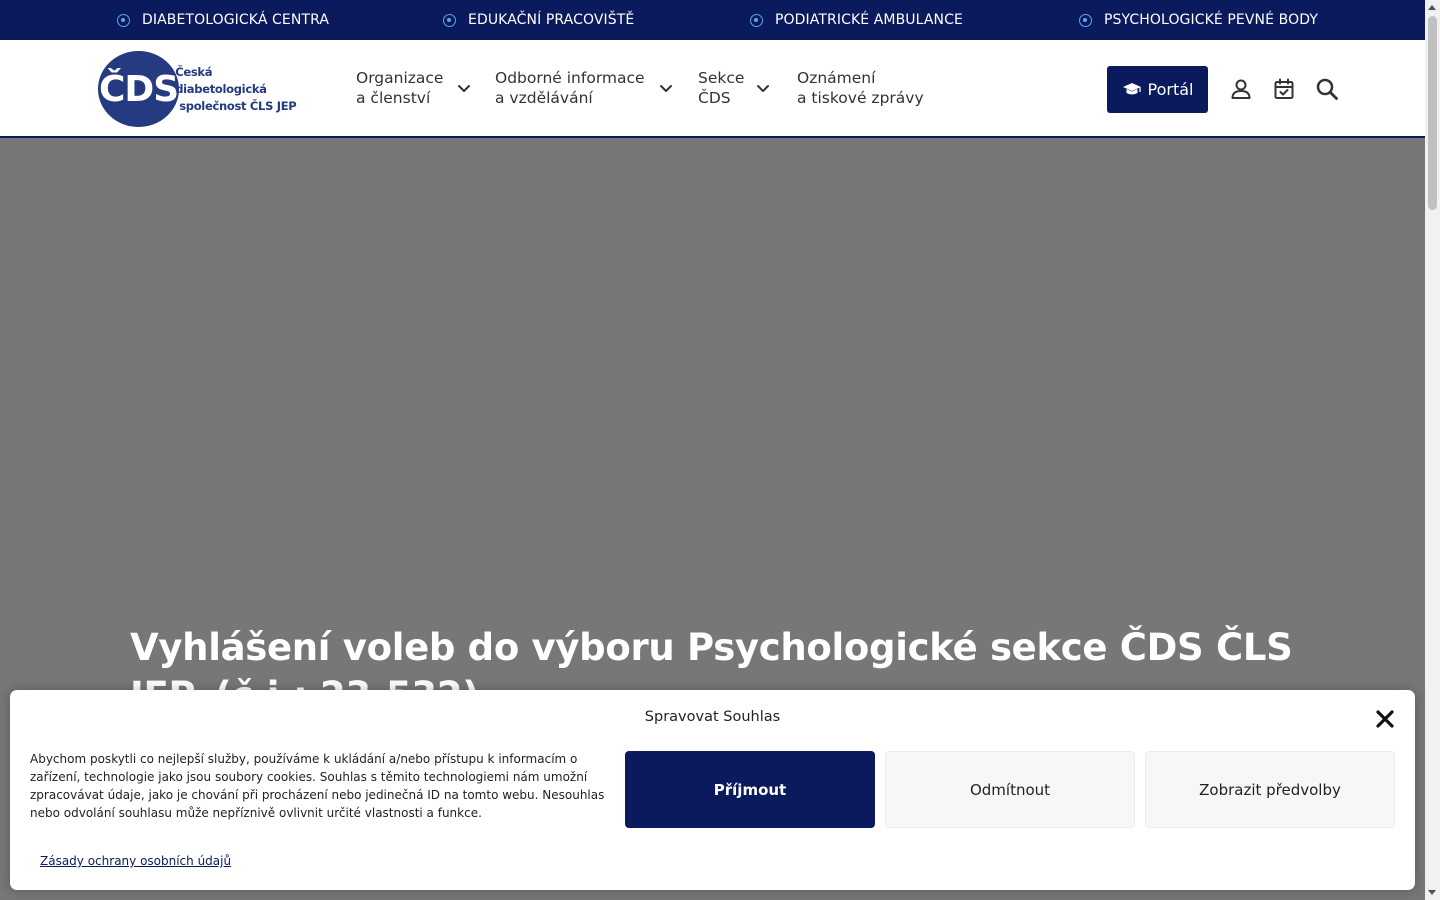  I want to click on top-link-label: PODIATRICKÉ AMBULANCE, so click(869, 20).